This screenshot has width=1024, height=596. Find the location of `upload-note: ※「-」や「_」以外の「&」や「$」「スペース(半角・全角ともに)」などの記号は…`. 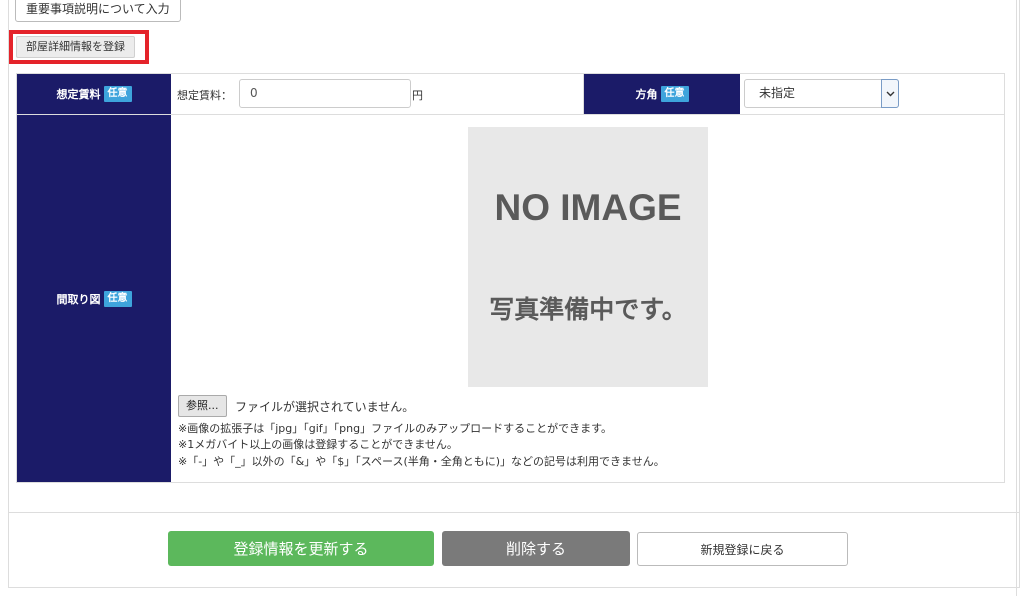

upload-note: ※「-」や「_」以外の「&」や「$」「スペース(半角・全角ともに)」などの記号は… is located at coordinates (421, 461).